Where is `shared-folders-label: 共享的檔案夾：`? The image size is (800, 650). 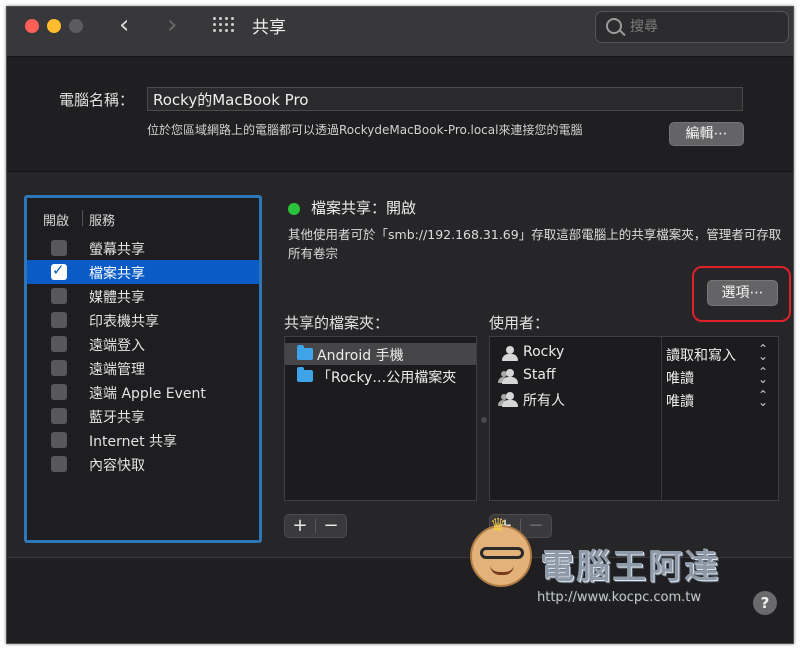
shared-folders-label: 共享的檔案夾： is located at coordinates (337, 323).